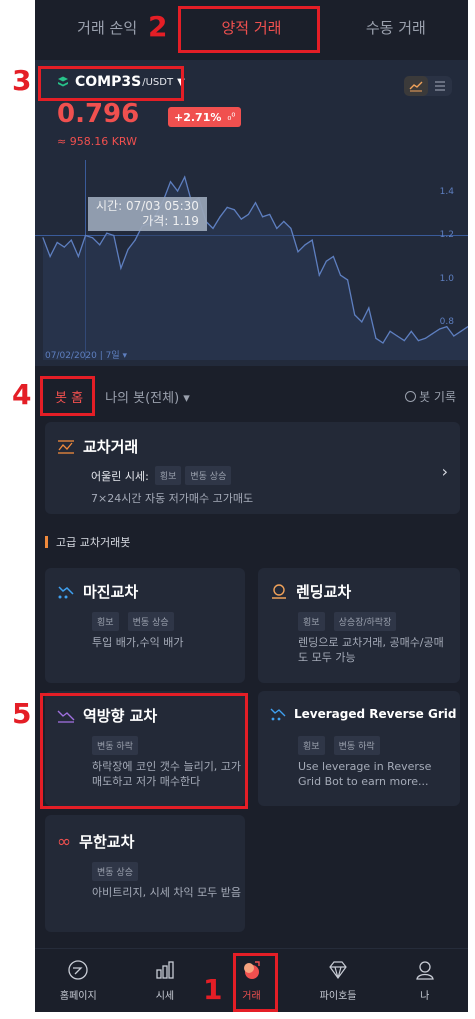 This screenshot has width=475, height=1019. I want to click on margin-grid-card: 마진교차 횡보 변동 상승 투입 배가,수익 배가, so click(145, 625).